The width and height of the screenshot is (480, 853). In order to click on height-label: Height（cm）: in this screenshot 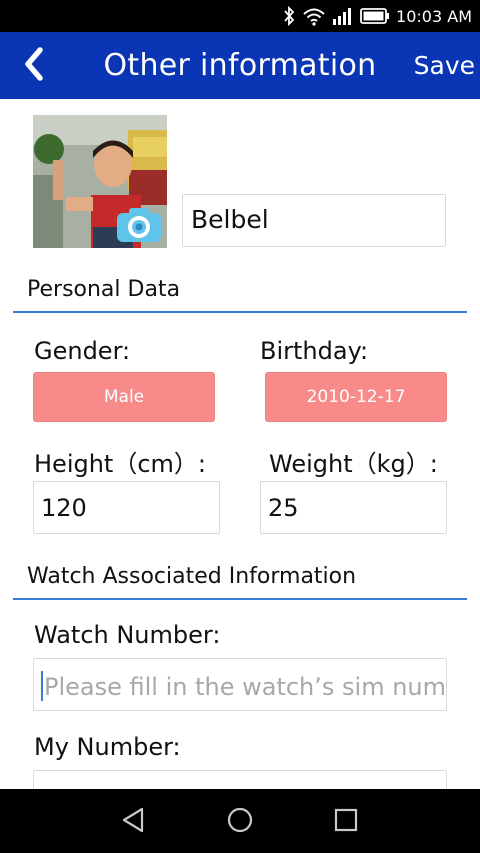, I will do `click(120, 464)`.